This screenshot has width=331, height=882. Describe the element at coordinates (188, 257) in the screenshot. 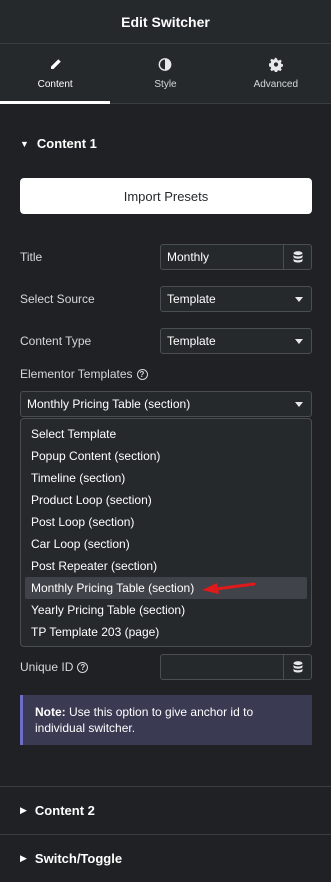

I see `title-value: Monthly` at that location.